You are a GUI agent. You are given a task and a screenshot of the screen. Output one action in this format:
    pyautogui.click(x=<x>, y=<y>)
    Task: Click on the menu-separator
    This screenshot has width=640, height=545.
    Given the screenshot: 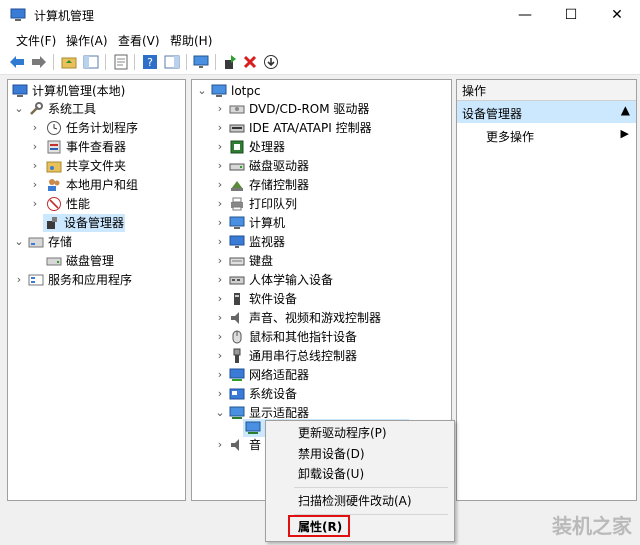 What is the action you would take?
    pyautogui.click(x=371, y=487)
    